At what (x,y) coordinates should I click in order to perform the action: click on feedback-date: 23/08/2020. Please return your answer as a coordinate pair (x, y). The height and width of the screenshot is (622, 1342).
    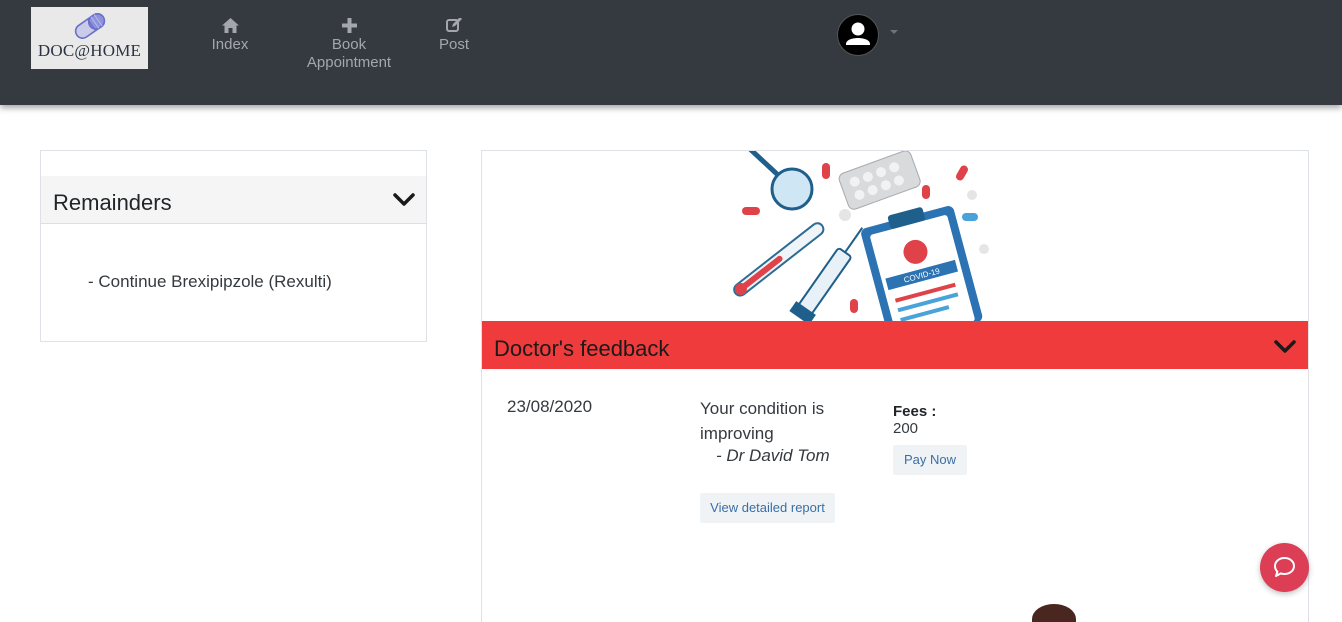
    Looking at the image, I should click on (550, 406).